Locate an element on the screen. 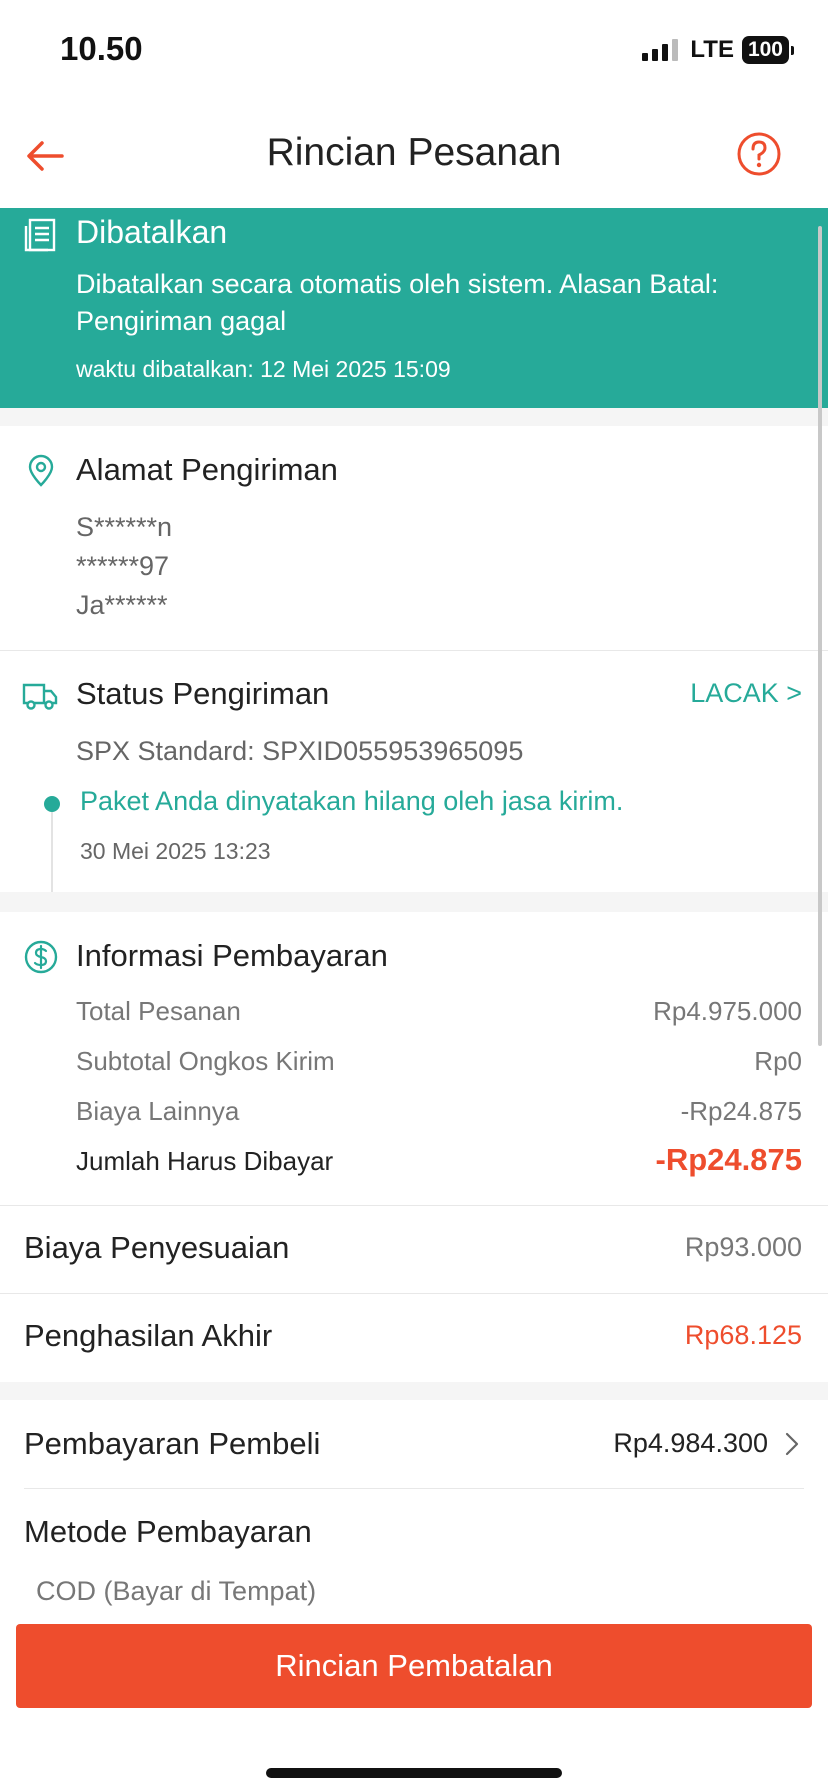 This screenshot has width=828, height=1792. payment-row: Subtotal Ongkos Kirim Rp0 is located at coordinates (439, 1066).